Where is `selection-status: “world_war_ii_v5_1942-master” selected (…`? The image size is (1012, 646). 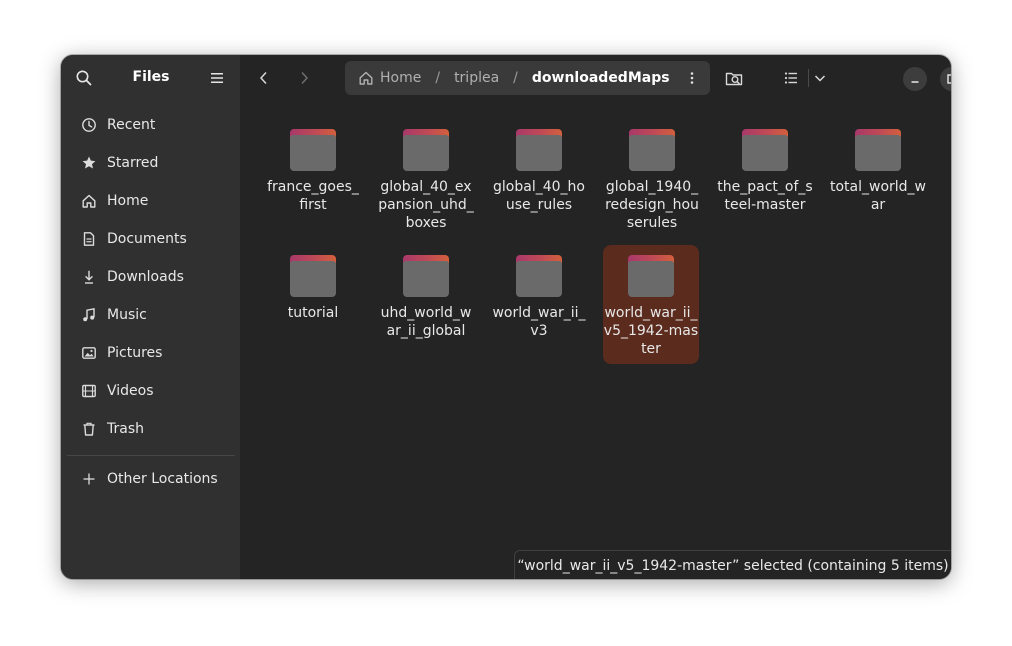
selection-status: “world_war_ii_v5_1942-master” selected (… is located at coordinates (732, 564).